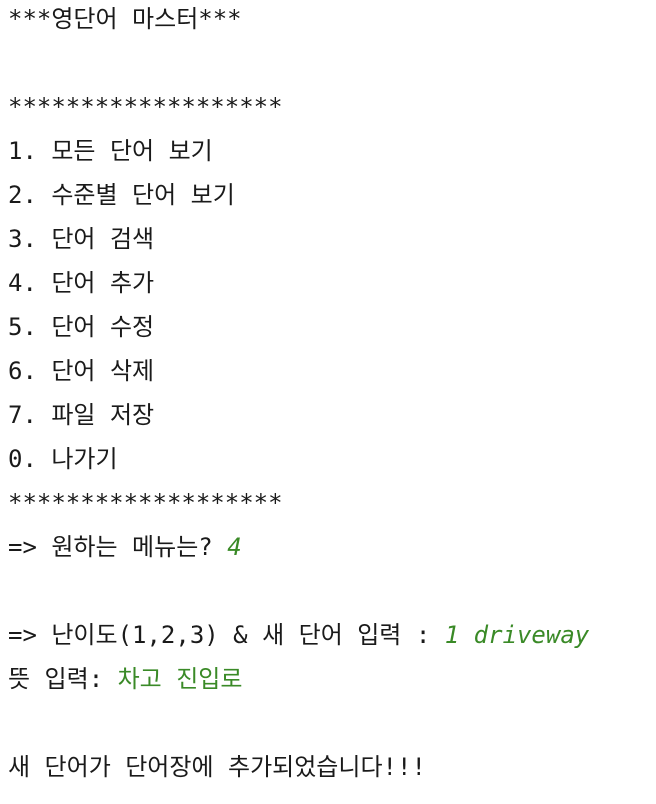 This screenshot has height=804, width=656. What do you see at coordinates (125, 19) in the screenshot?
I see `program-title: ***영단어 마스터***` at bounding box center [125, 19].